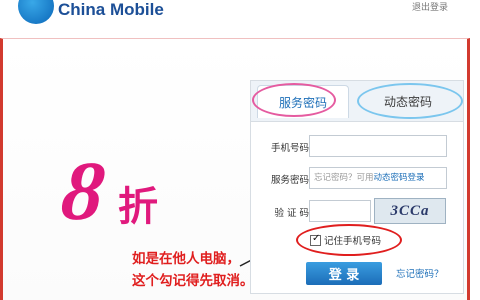 This screenshot has height=300, width=480. Describe the element at coordinates (430, 6) in the screenshot. I see `top-right-link: 退出登录` at that location.